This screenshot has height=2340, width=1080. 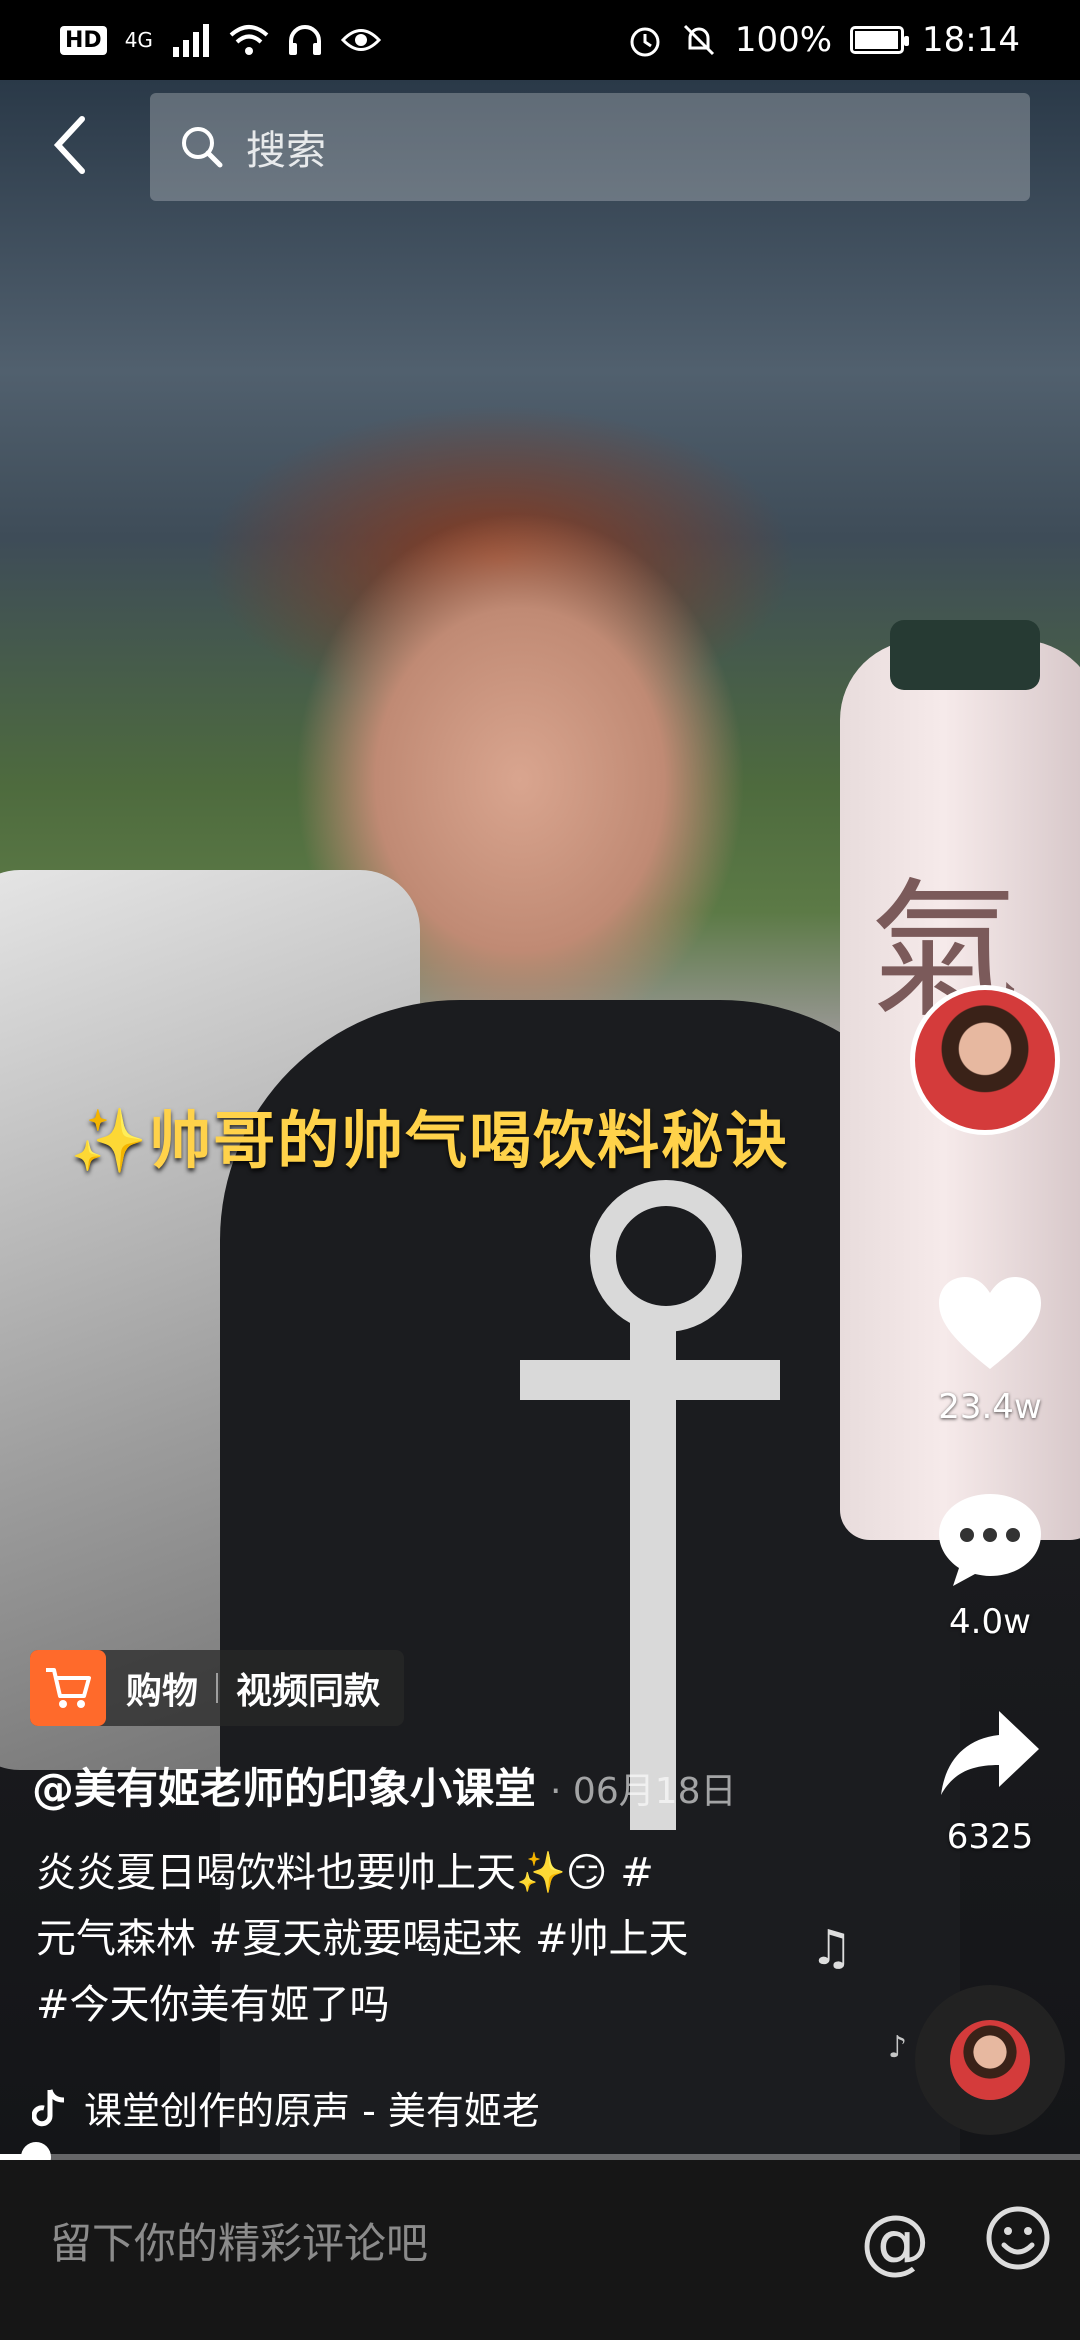 I want to click on author-line: @美有姬老师的印象小课堂 · 06月18日, so click(x=384, y=1785).